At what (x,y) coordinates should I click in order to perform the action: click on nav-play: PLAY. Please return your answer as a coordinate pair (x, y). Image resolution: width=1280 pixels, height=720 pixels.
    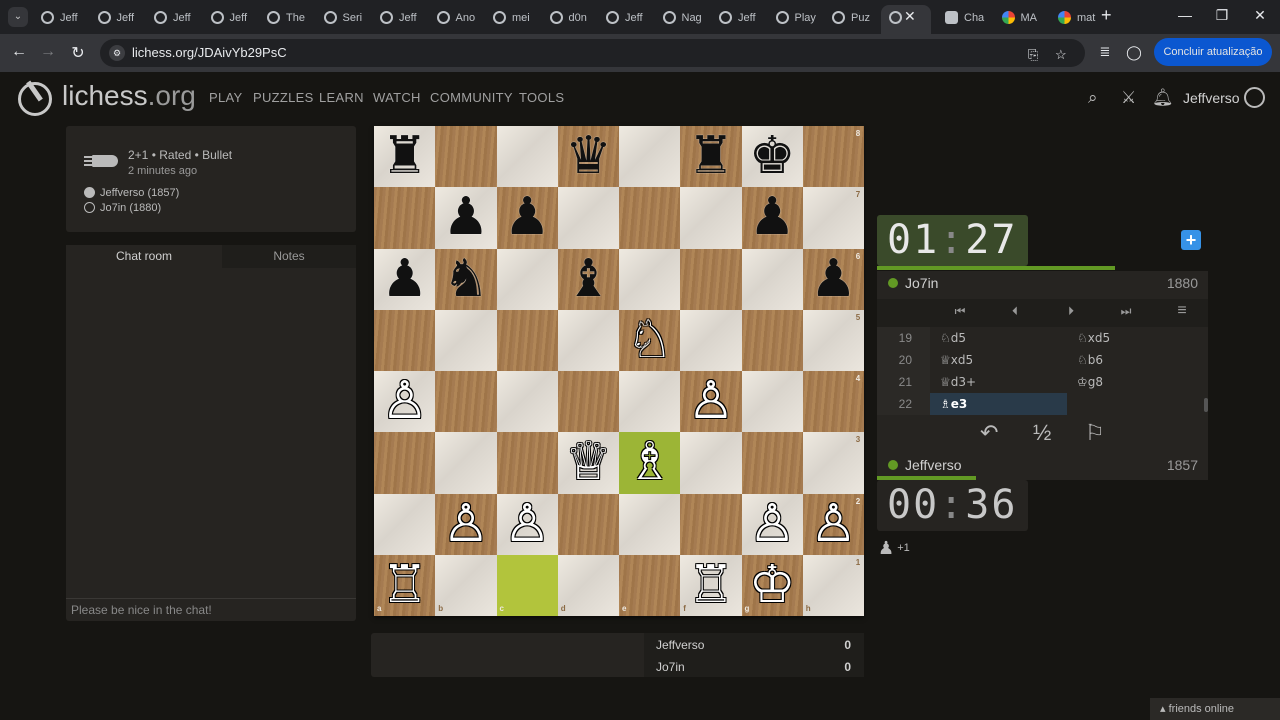
    Looking at the image, I should click on (225, 97).